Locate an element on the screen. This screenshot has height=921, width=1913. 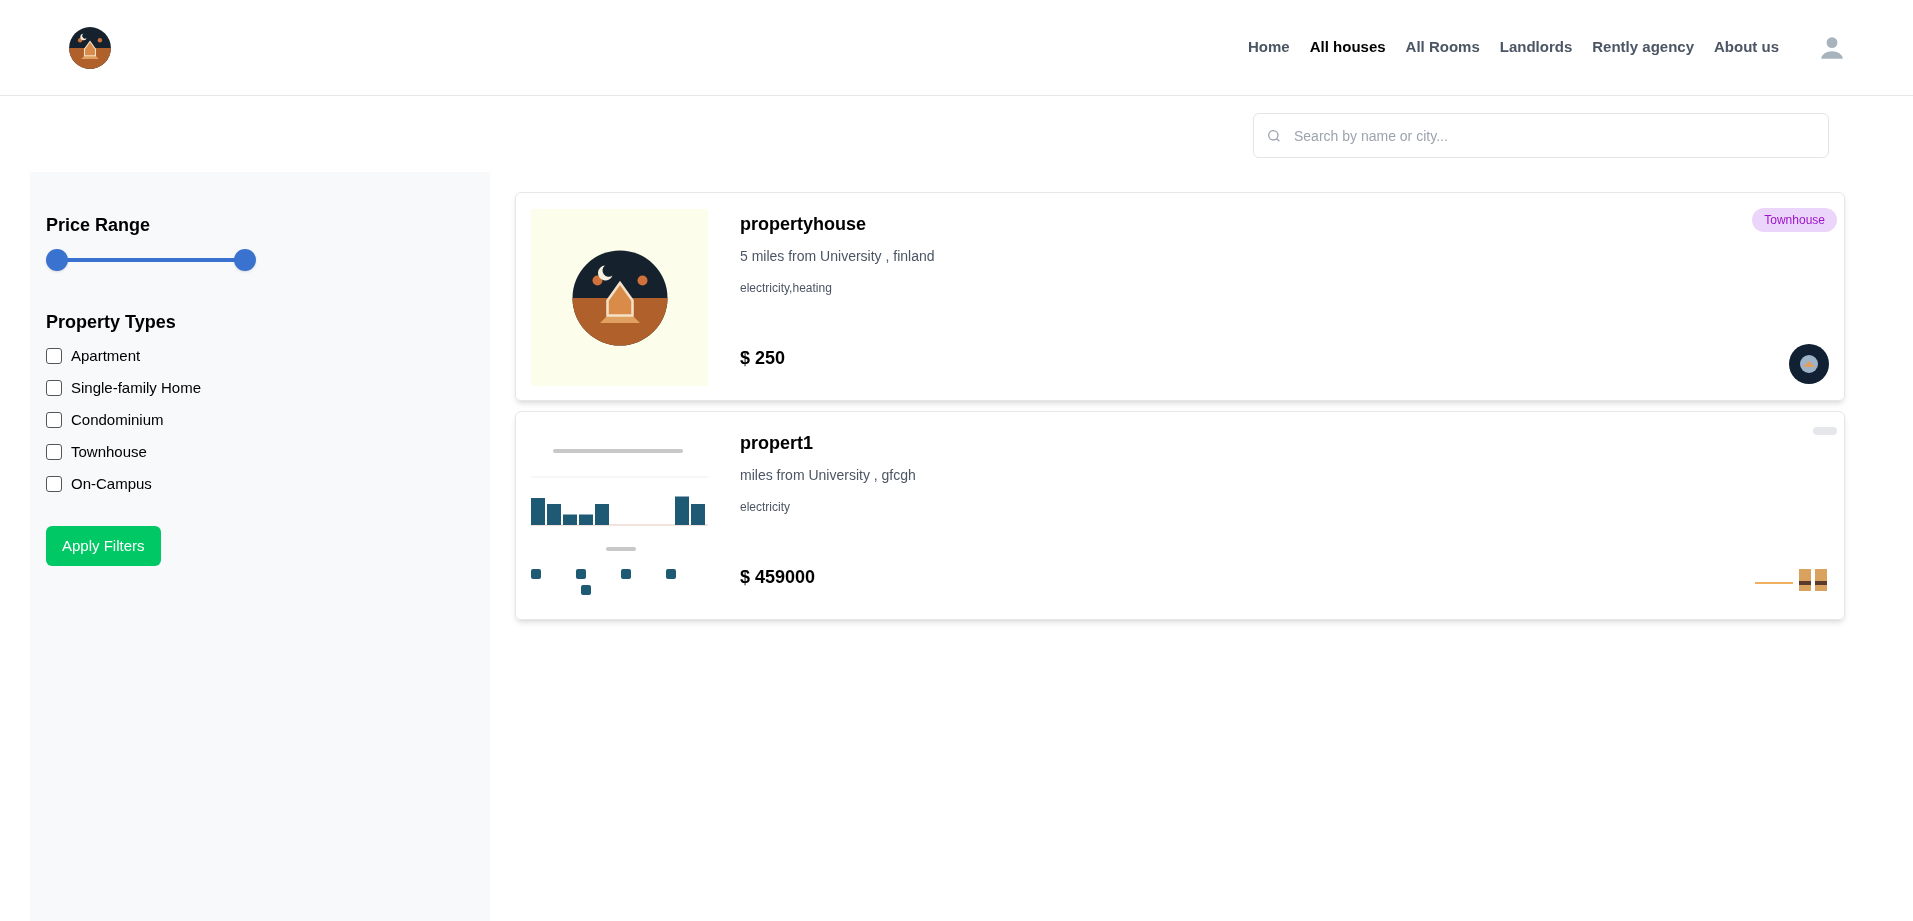
price-slider is located at coordinates (151, 260).